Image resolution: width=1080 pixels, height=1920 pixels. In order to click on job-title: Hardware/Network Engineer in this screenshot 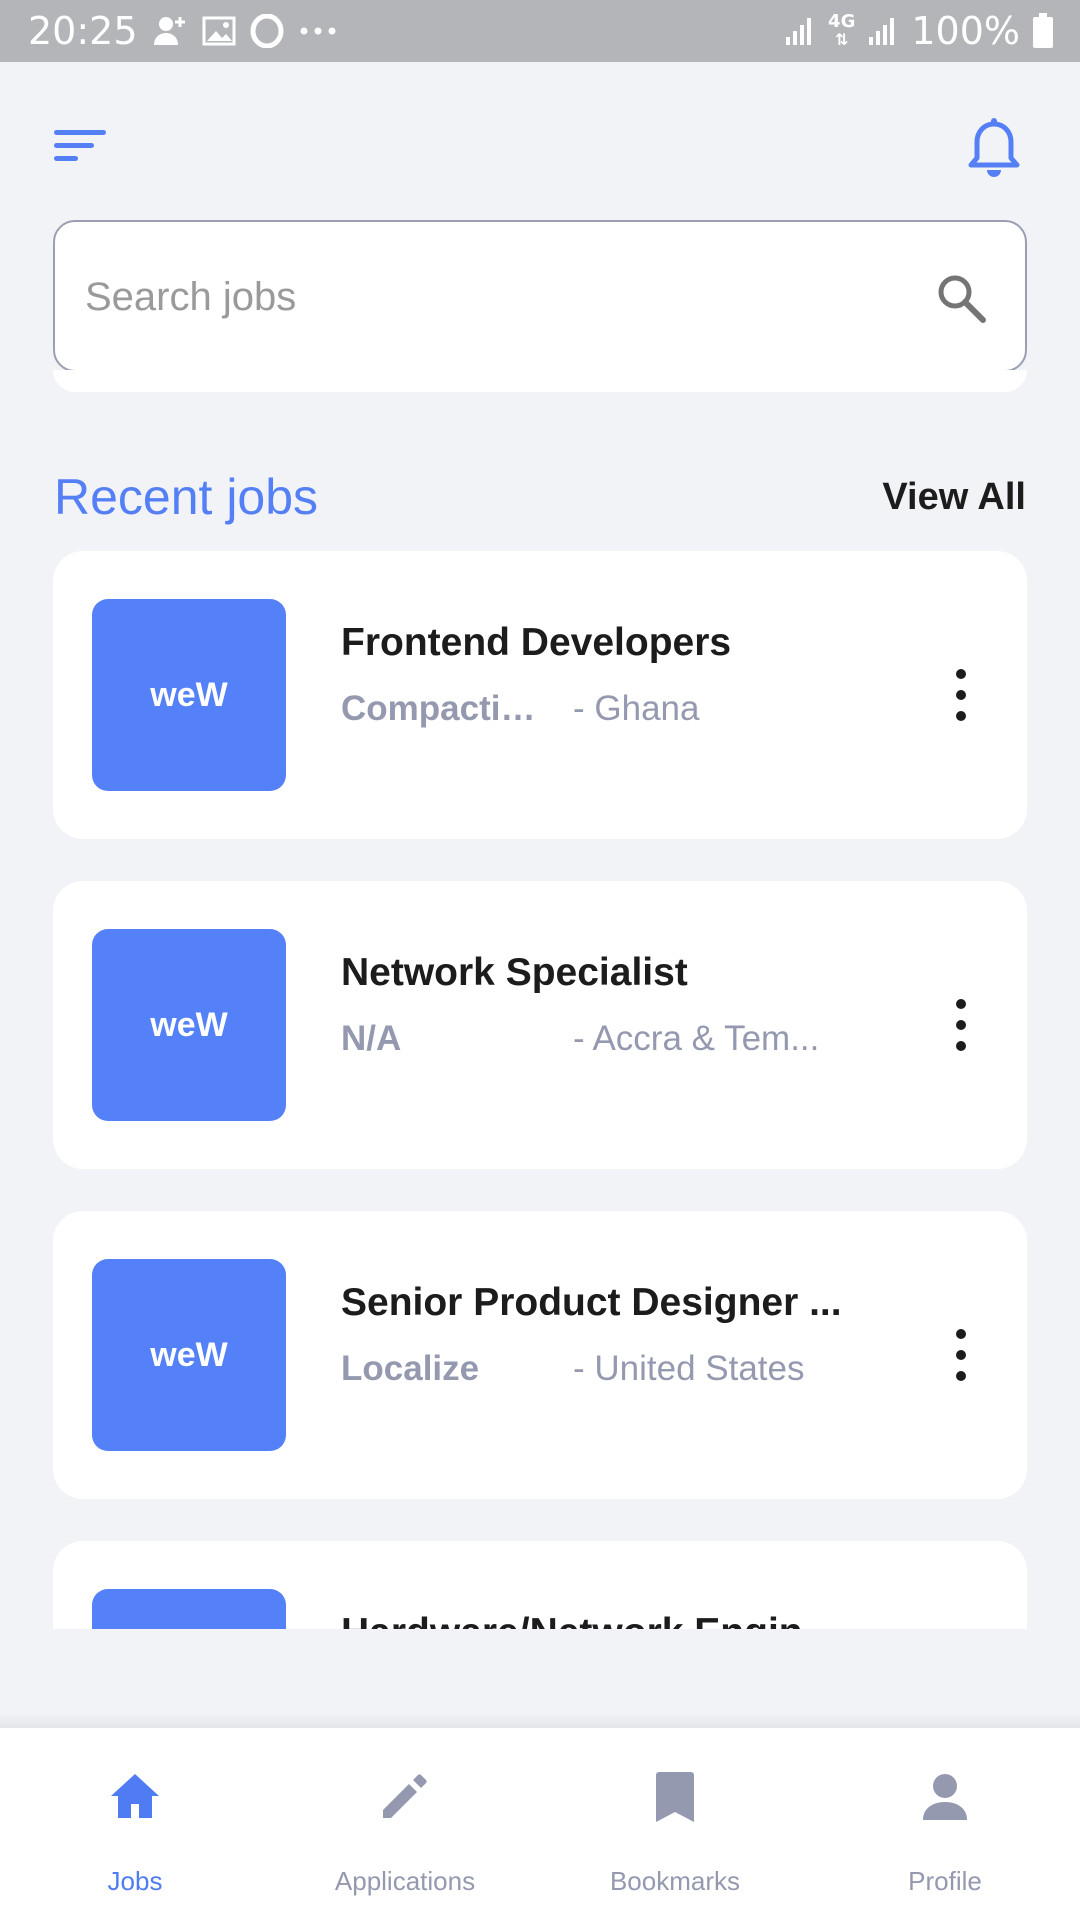, I will do `click(601, 1620)`.